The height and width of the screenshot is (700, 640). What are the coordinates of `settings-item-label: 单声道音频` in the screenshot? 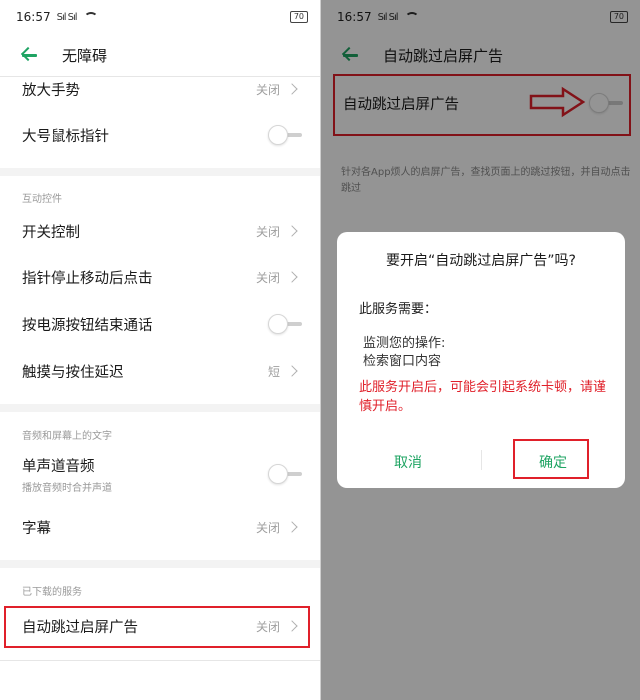 It's located at (58, 466).